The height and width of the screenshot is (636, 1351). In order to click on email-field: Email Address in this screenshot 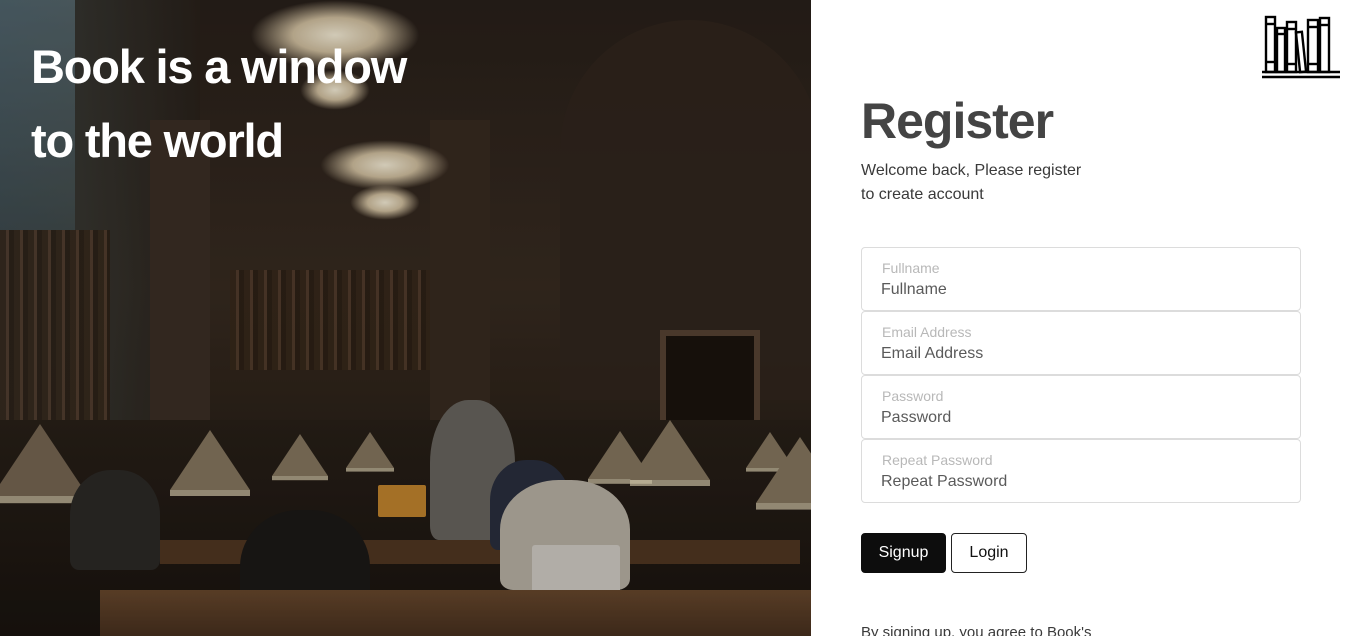, I will do `click(1081, 343)`.